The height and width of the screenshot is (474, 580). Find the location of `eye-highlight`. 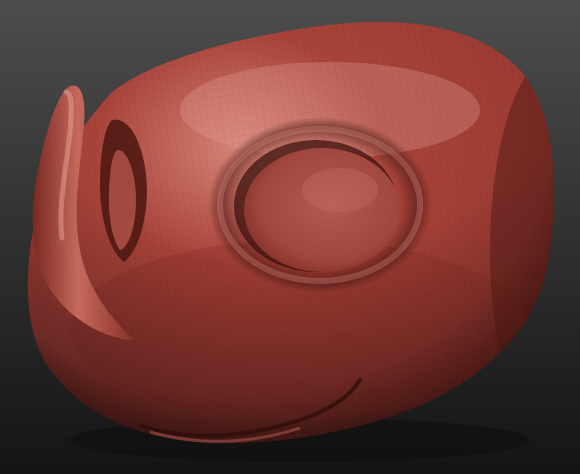

eye-highlight is located at coordinates (340, 190).